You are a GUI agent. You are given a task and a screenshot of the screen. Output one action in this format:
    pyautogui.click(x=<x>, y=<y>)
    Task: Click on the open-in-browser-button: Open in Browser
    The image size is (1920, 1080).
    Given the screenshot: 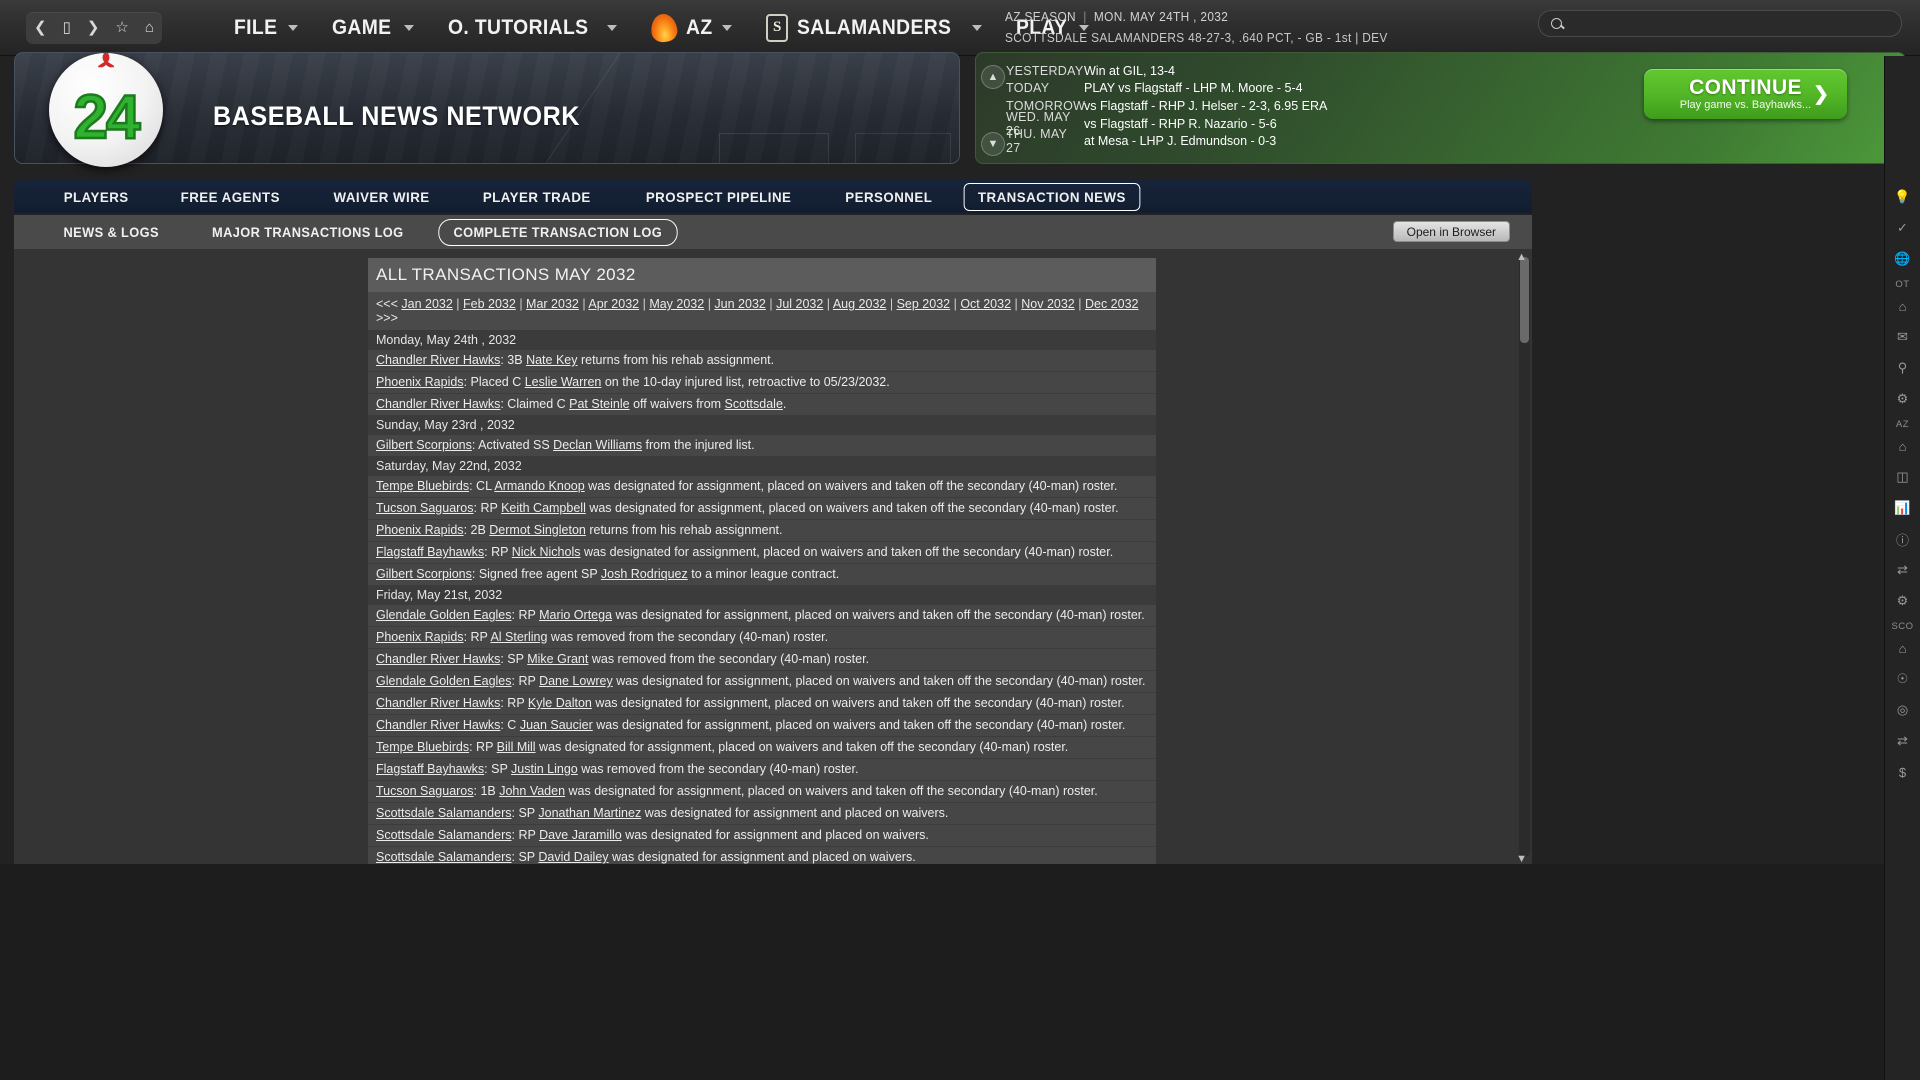 What is the action you would take?
    pyautogui.click(x=1451, y=231)
    